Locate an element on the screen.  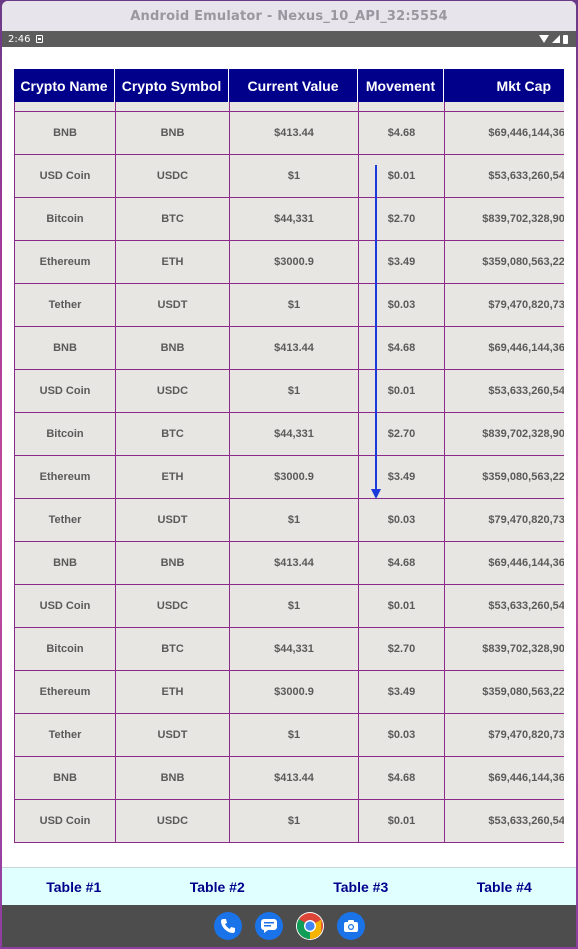
messages-icon is located at coordinates (268, 926).